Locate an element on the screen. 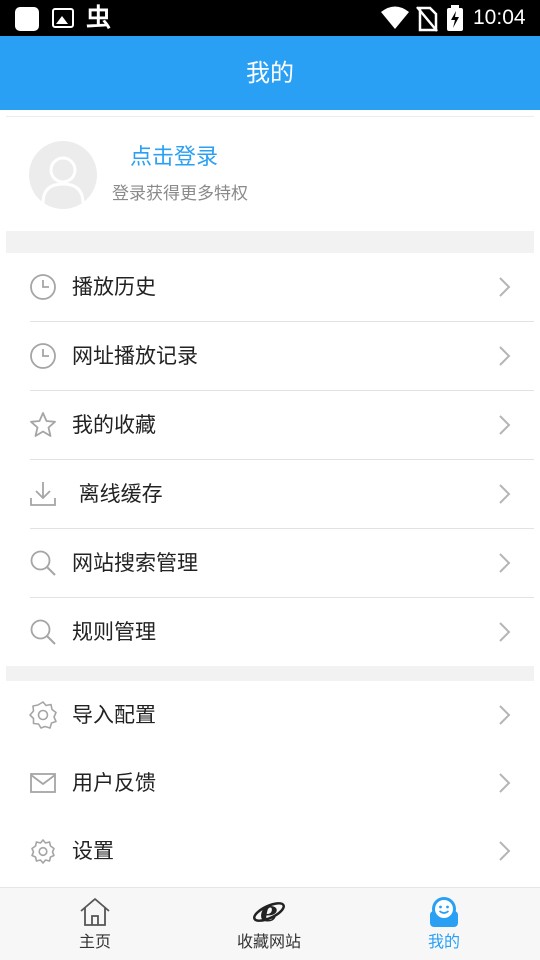  status-bar: 虫 10:04 is located at coordinates (270, 18).